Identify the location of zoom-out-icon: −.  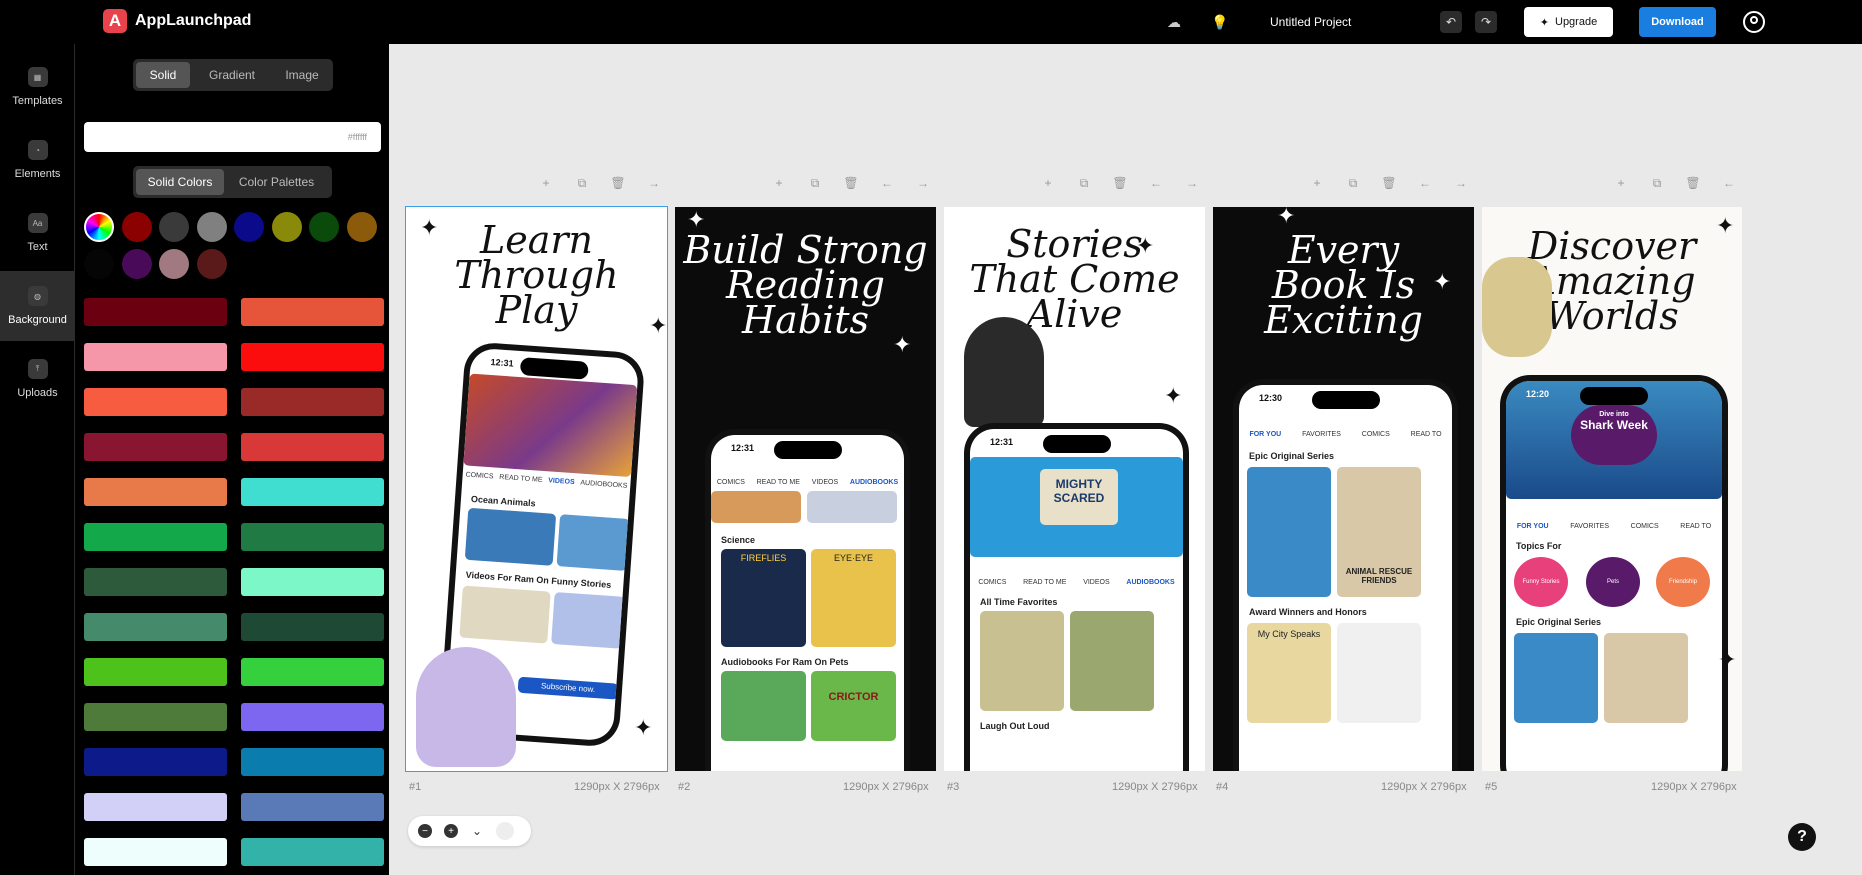
(425, 831).